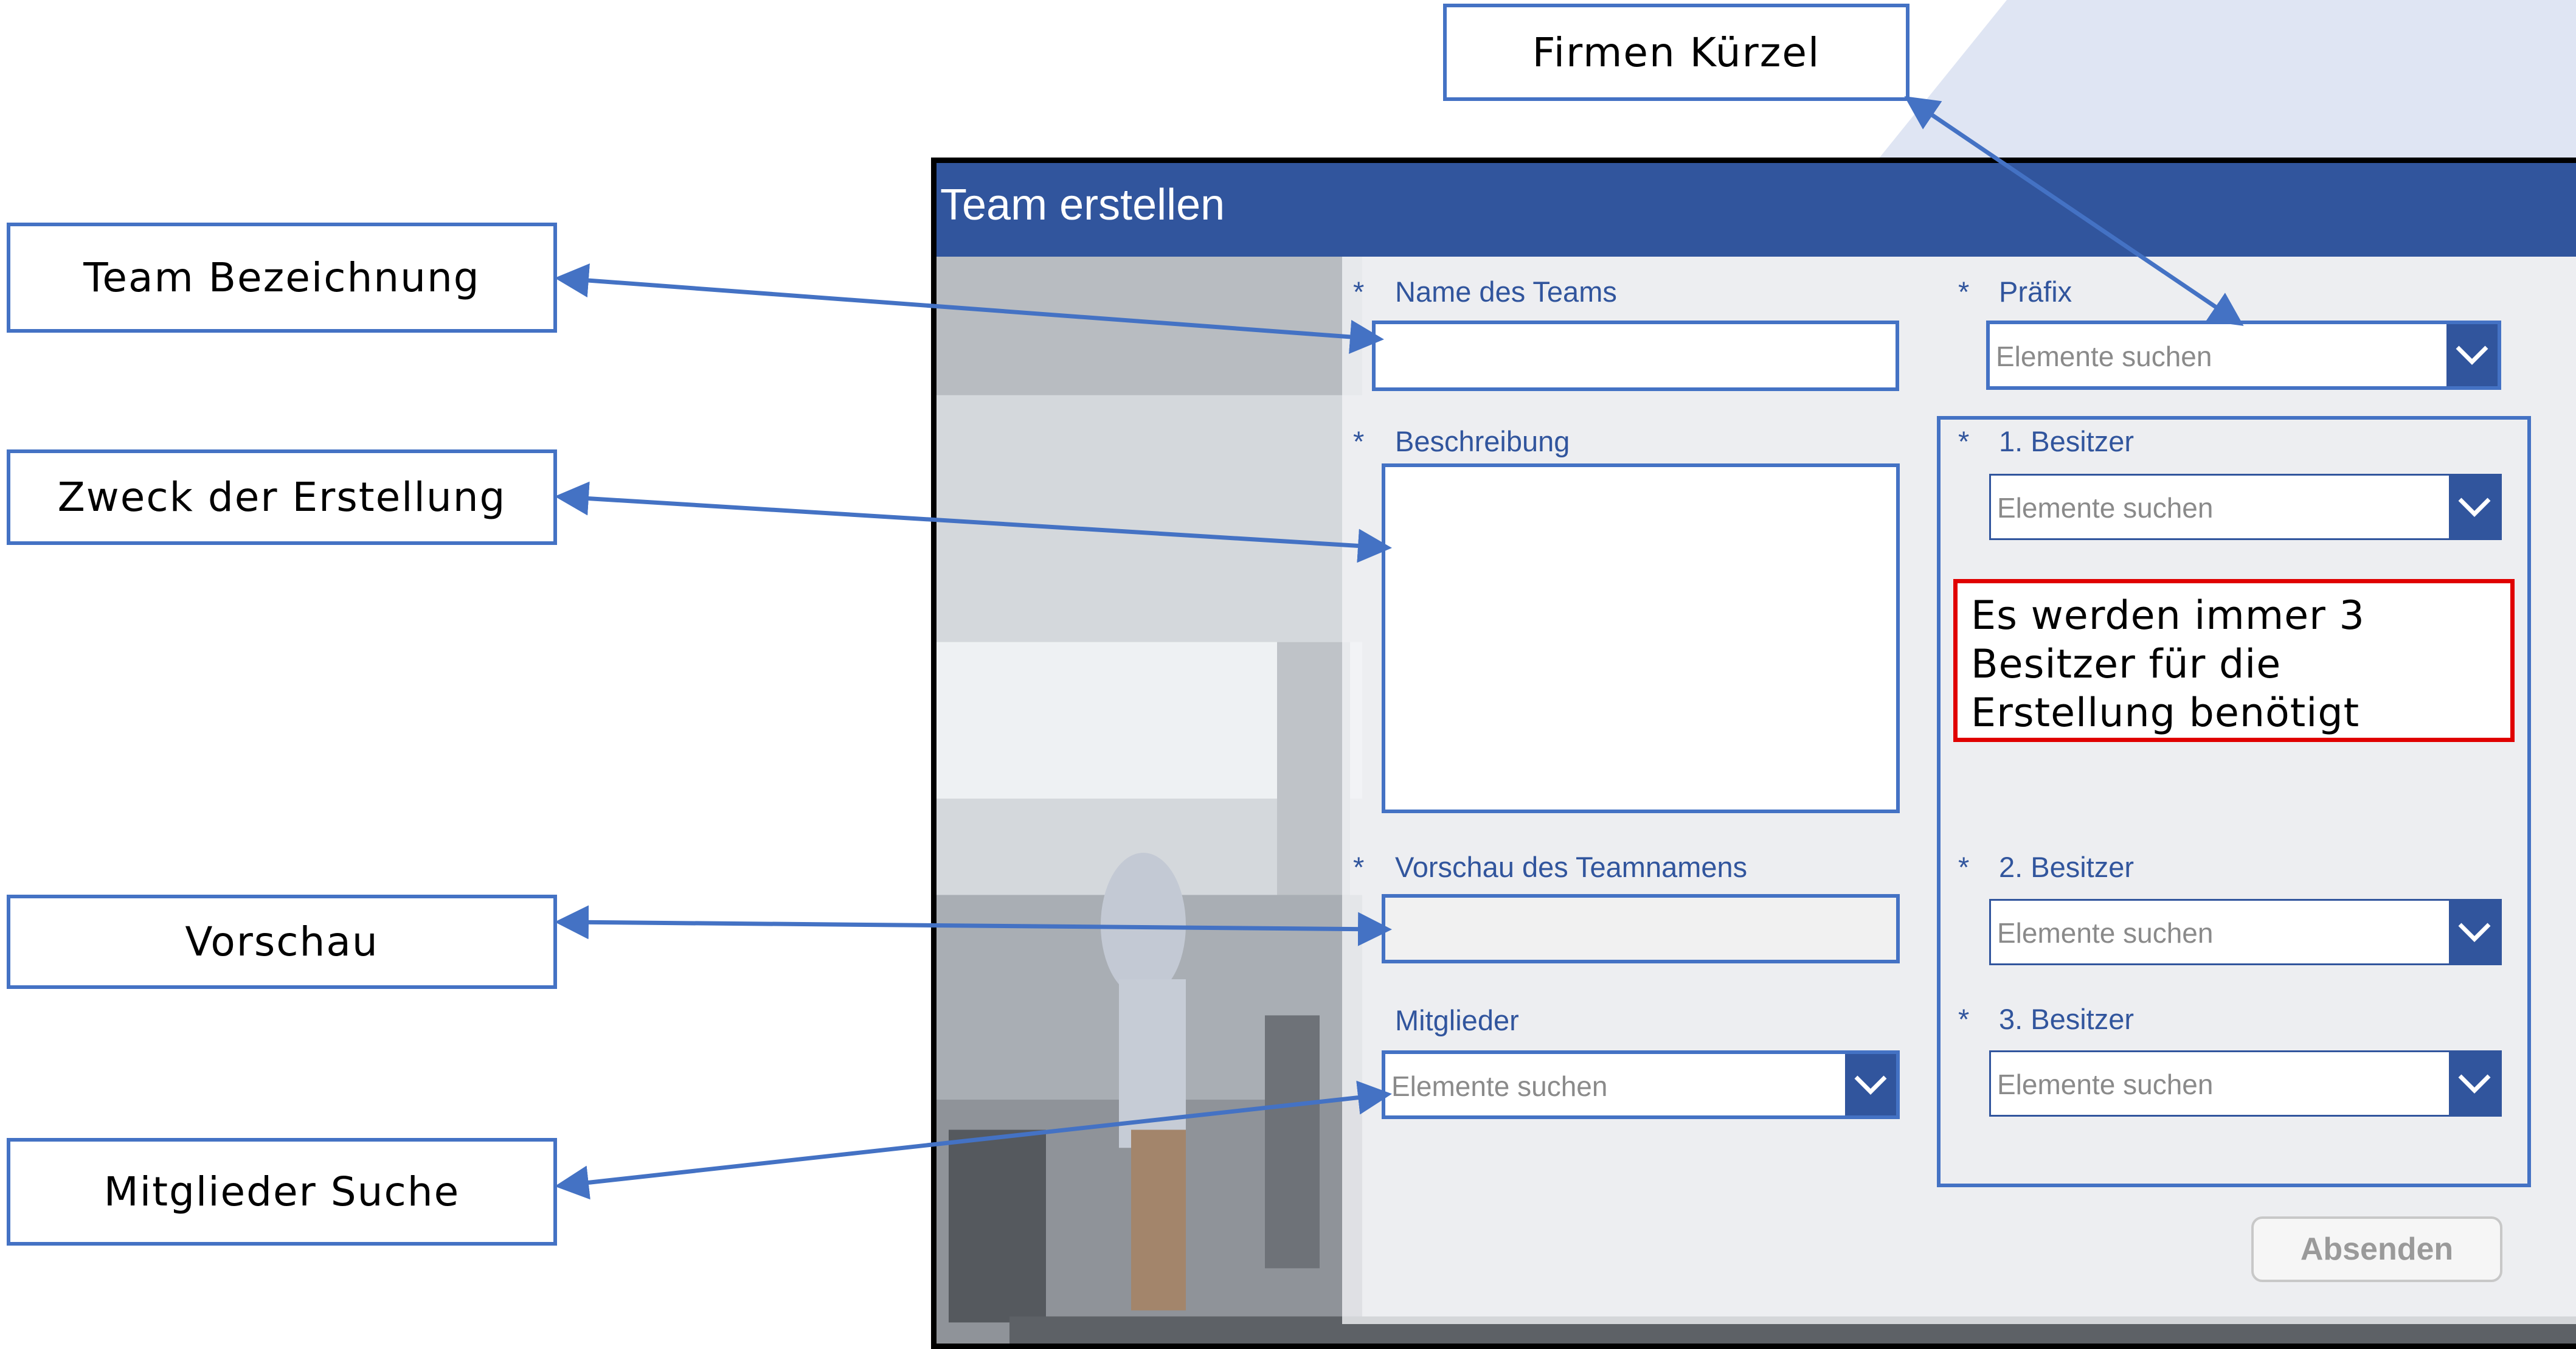  What do you see at coordinates (1506, 292) in the screenshot?
I see `team-name-label: Name des Teams` at bounding box center [1506, 292].